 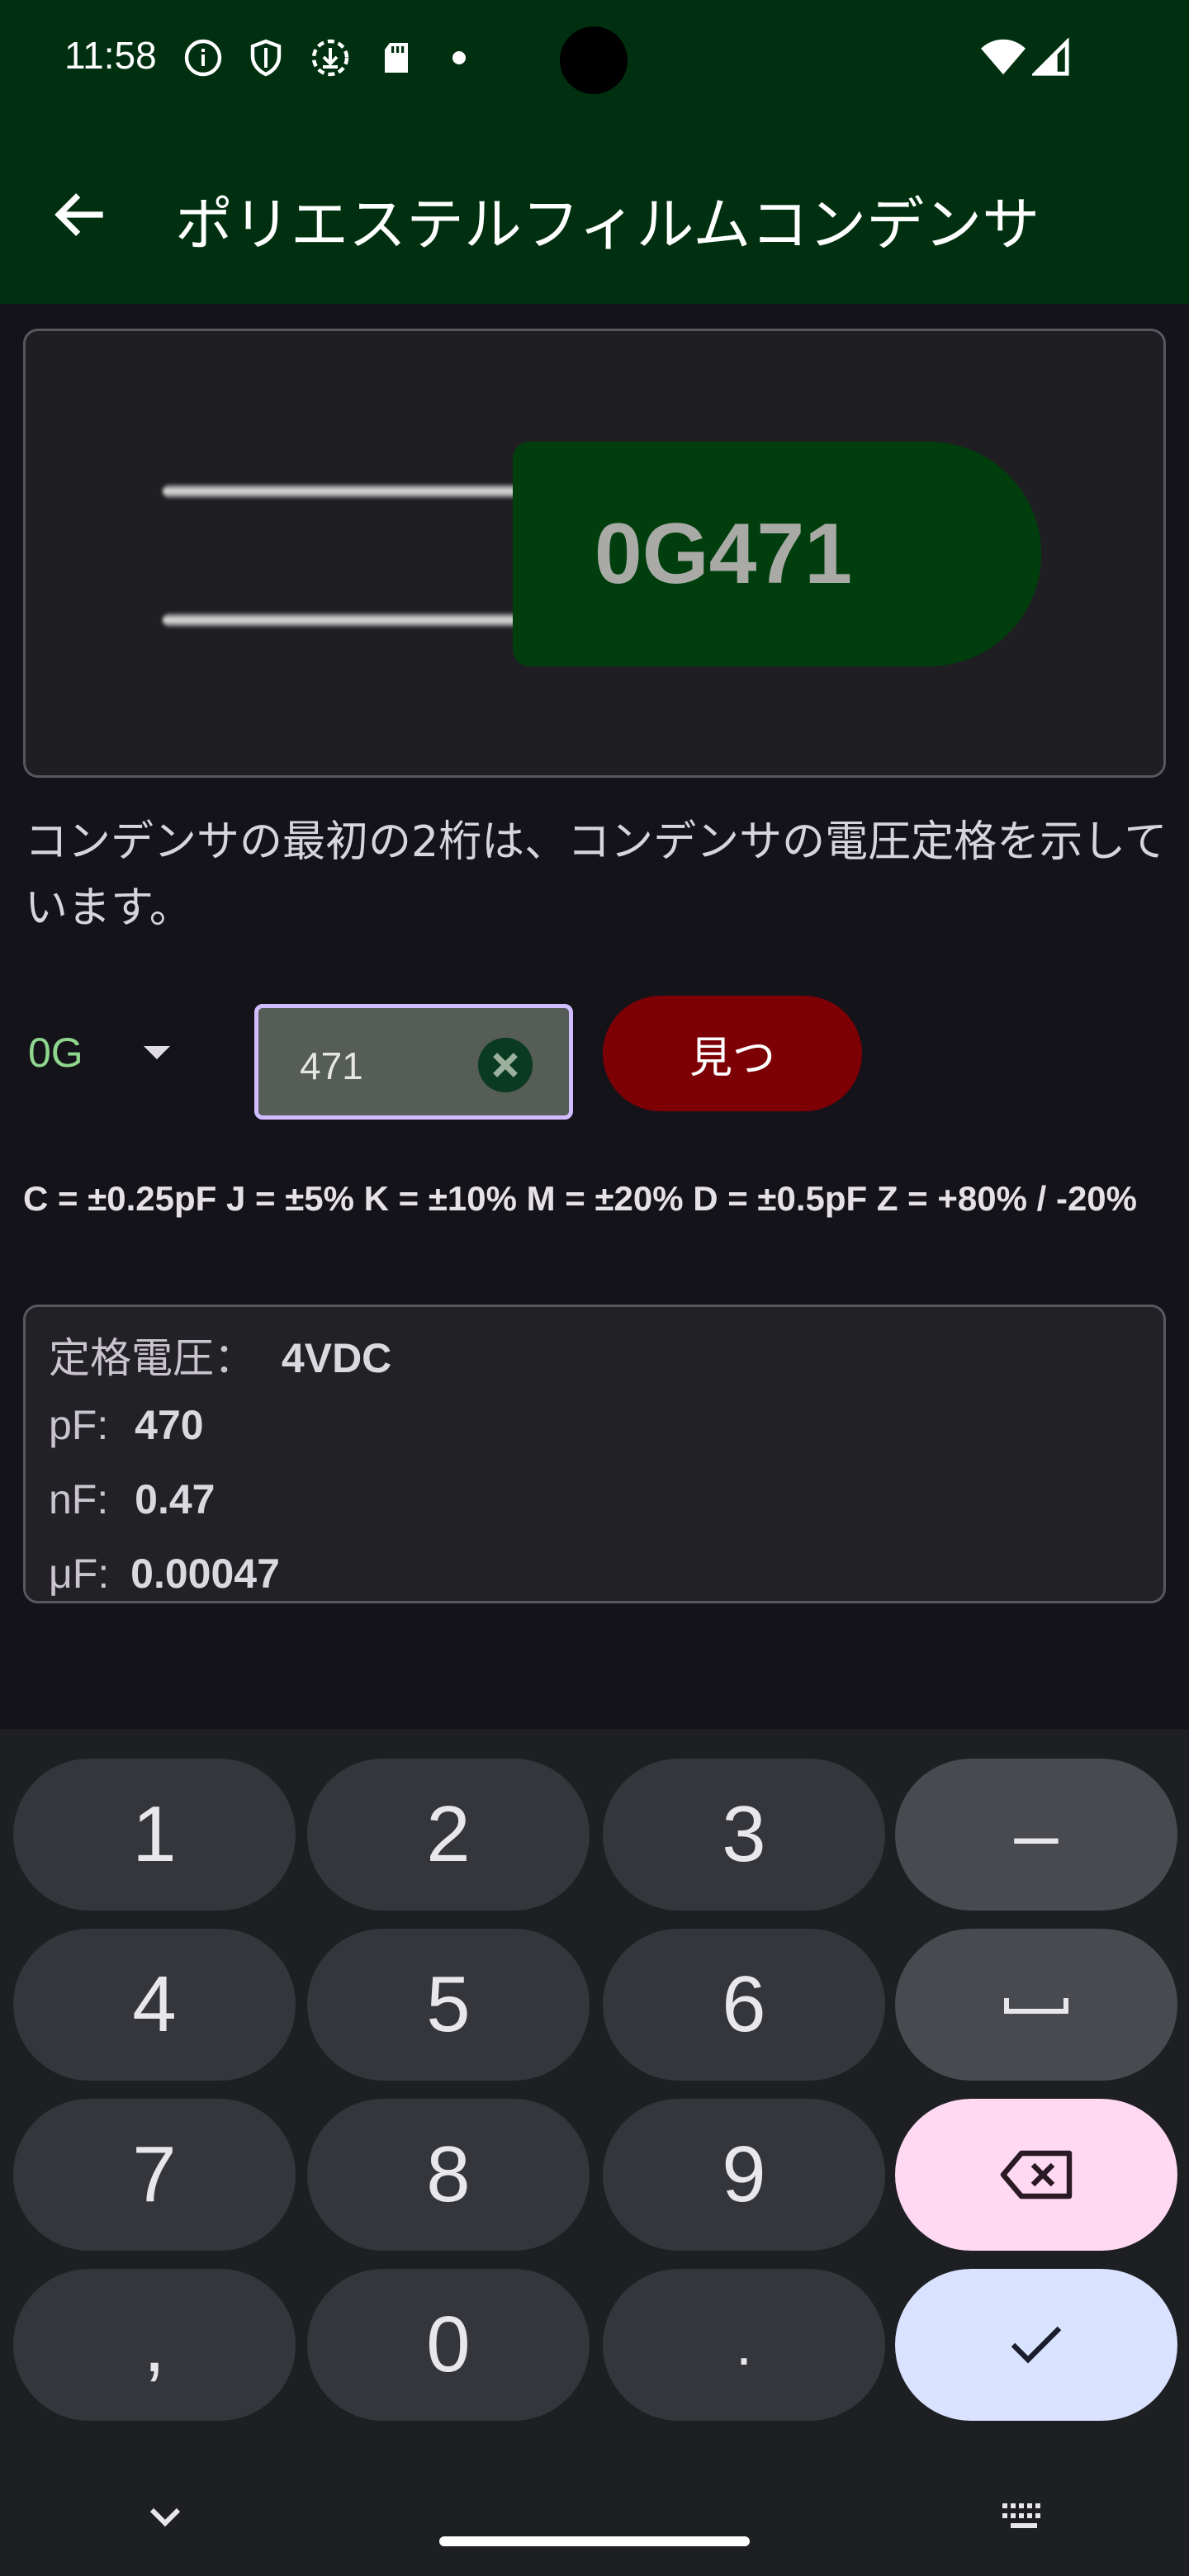 What do you see at coordinates (448, 2345) in the screenshot?
I see `key-0: 0` at bounding box center [448, 2345].